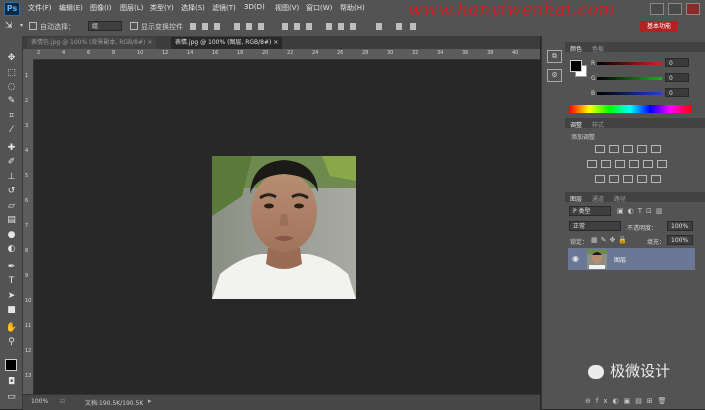 This screenshot has height=410, width=705. What do you see at coordinates (11, 296) in the screenshot?
I see `path-select-tool-icon: ➤` at bounding box center [11, 296].